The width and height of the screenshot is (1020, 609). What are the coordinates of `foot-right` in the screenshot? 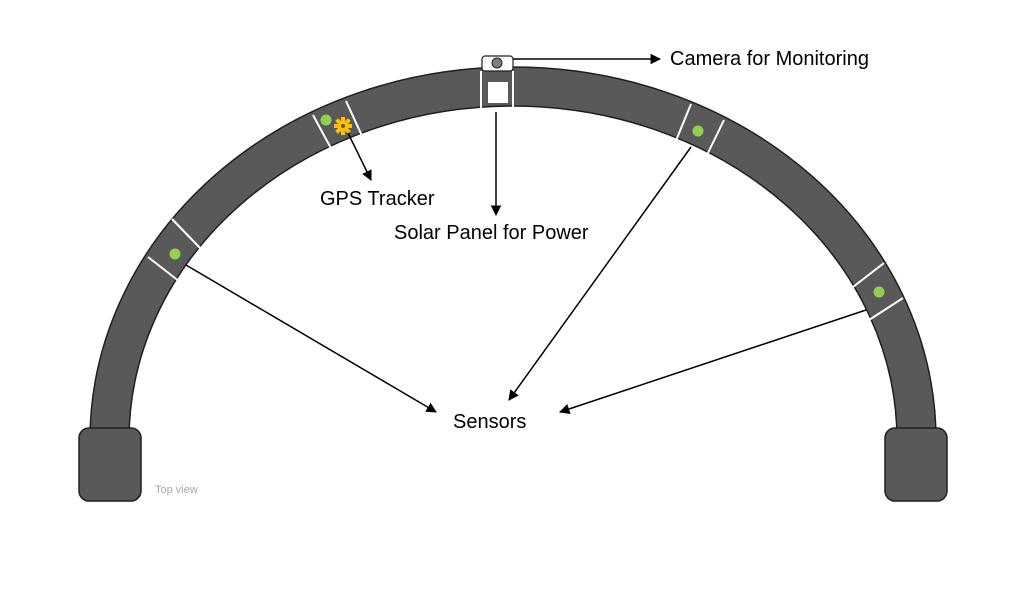 It's located at (916, 464).